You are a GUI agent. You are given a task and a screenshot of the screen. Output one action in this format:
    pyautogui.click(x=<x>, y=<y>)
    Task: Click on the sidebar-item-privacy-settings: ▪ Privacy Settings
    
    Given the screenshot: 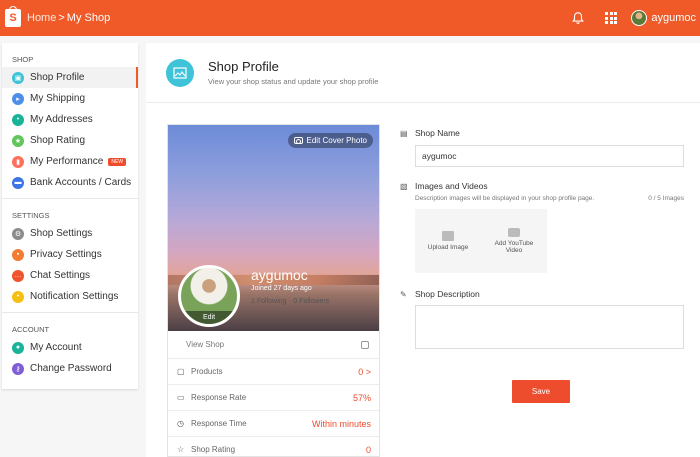 What is the action you would take?
    pyautogui.click(x=70, y=254)
    